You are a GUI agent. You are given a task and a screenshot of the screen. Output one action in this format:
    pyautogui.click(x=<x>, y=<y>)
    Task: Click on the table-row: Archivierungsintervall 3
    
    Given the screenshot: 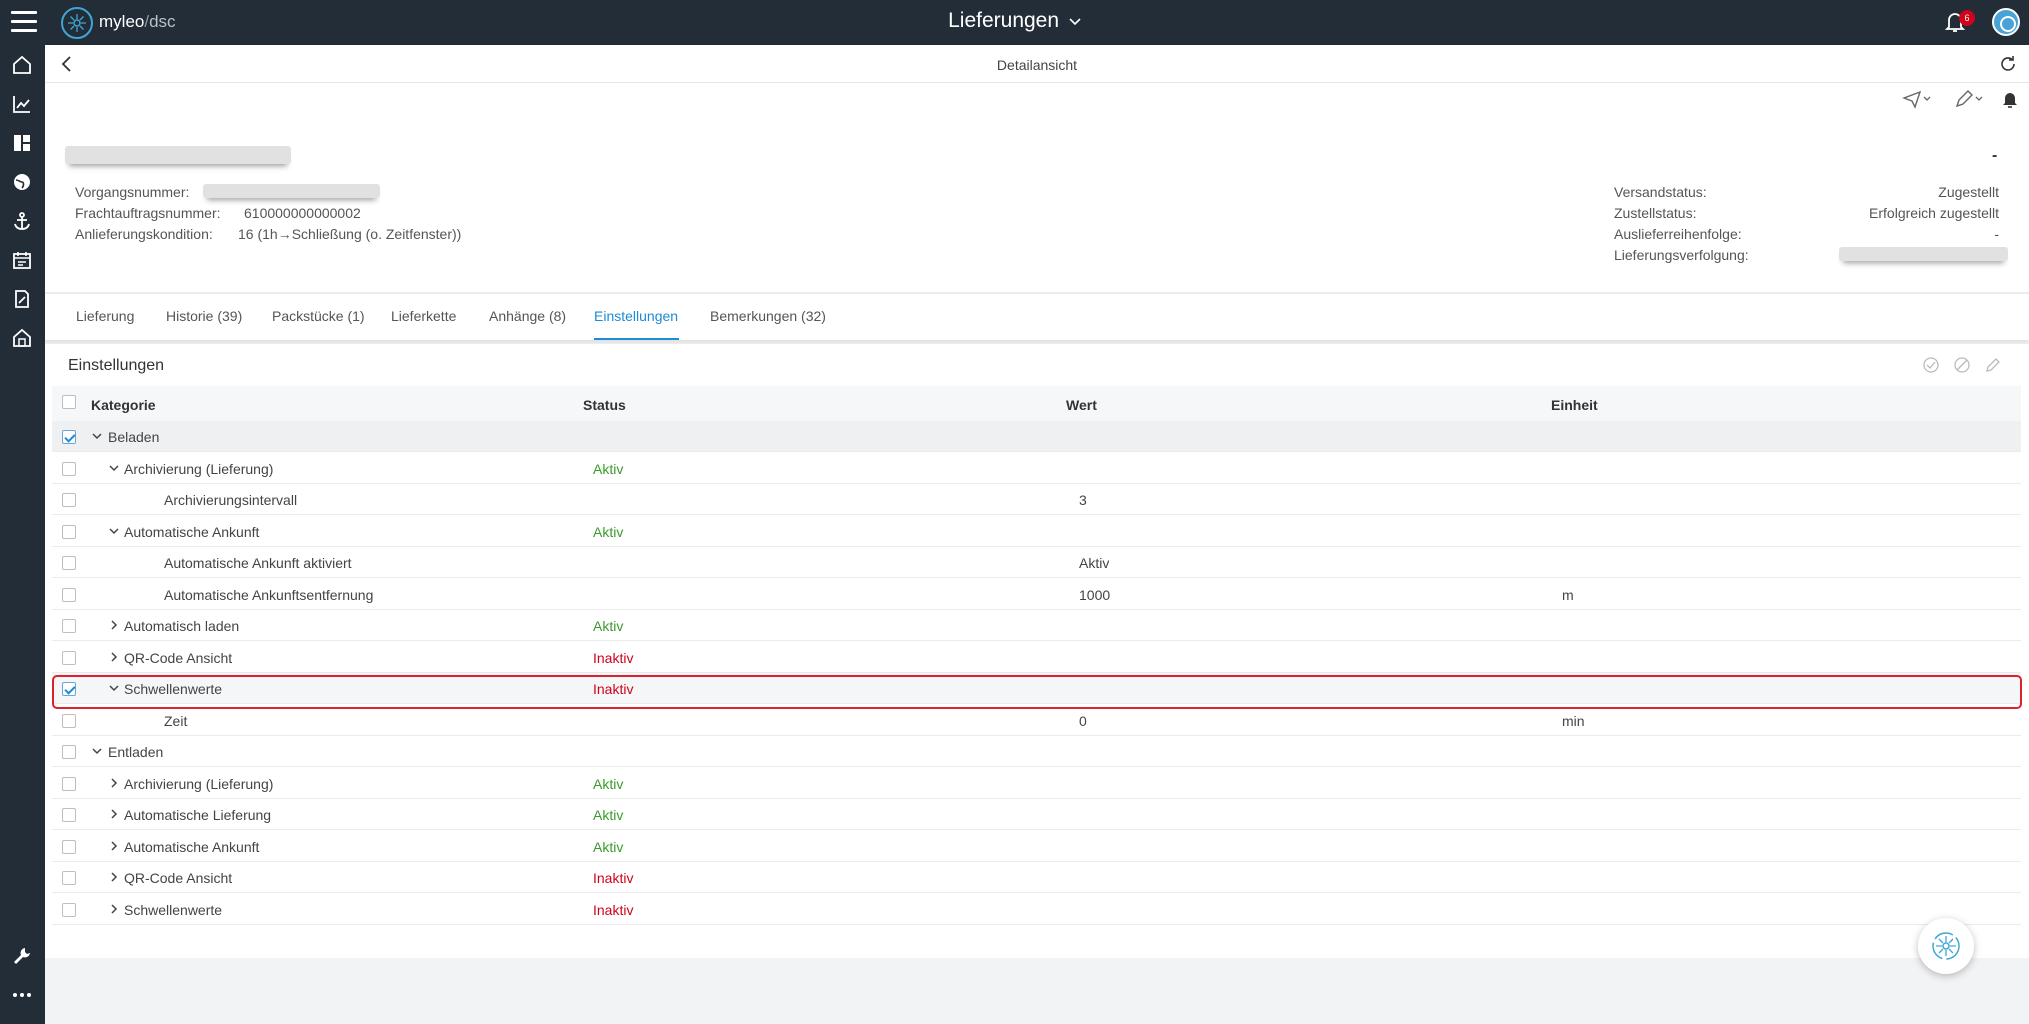 What is the action you would take?
    pyautogui.click(x=1036, y=499)
    